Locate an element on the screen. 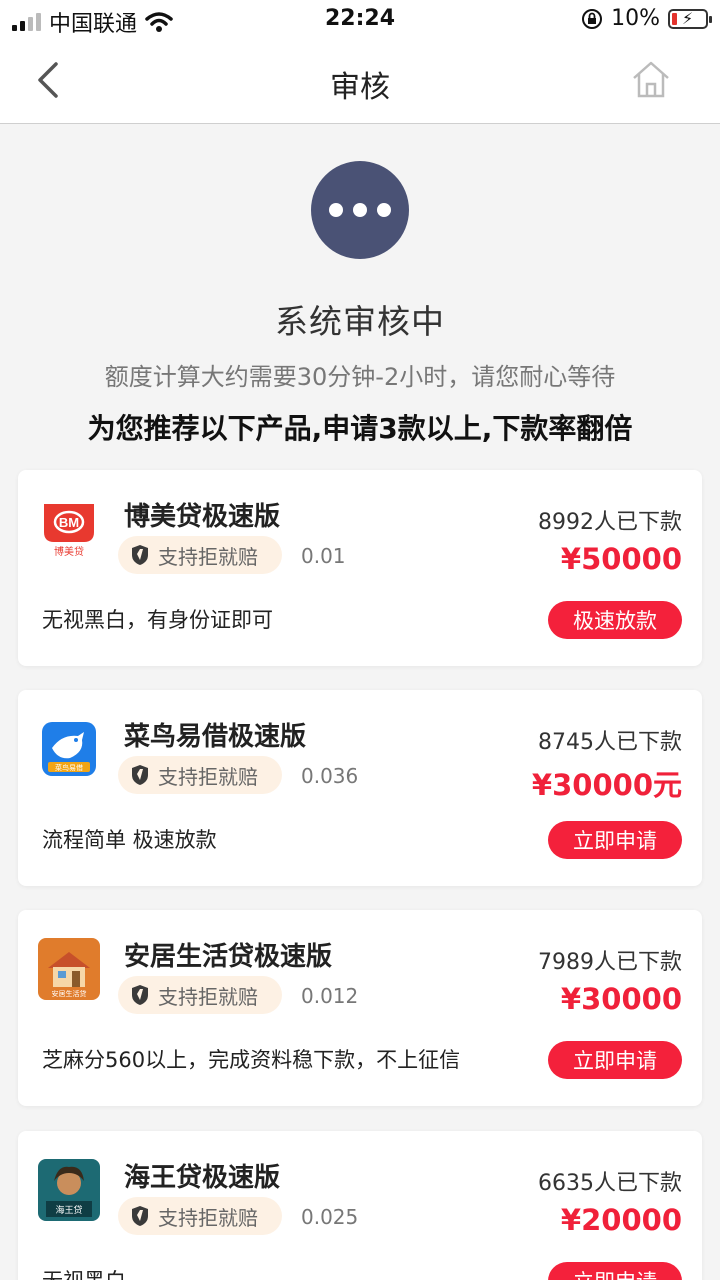 This screenshot has width=720, height=1280. haiwang-logo-icon: 海王贷 is located at coordinates (69, 1190).